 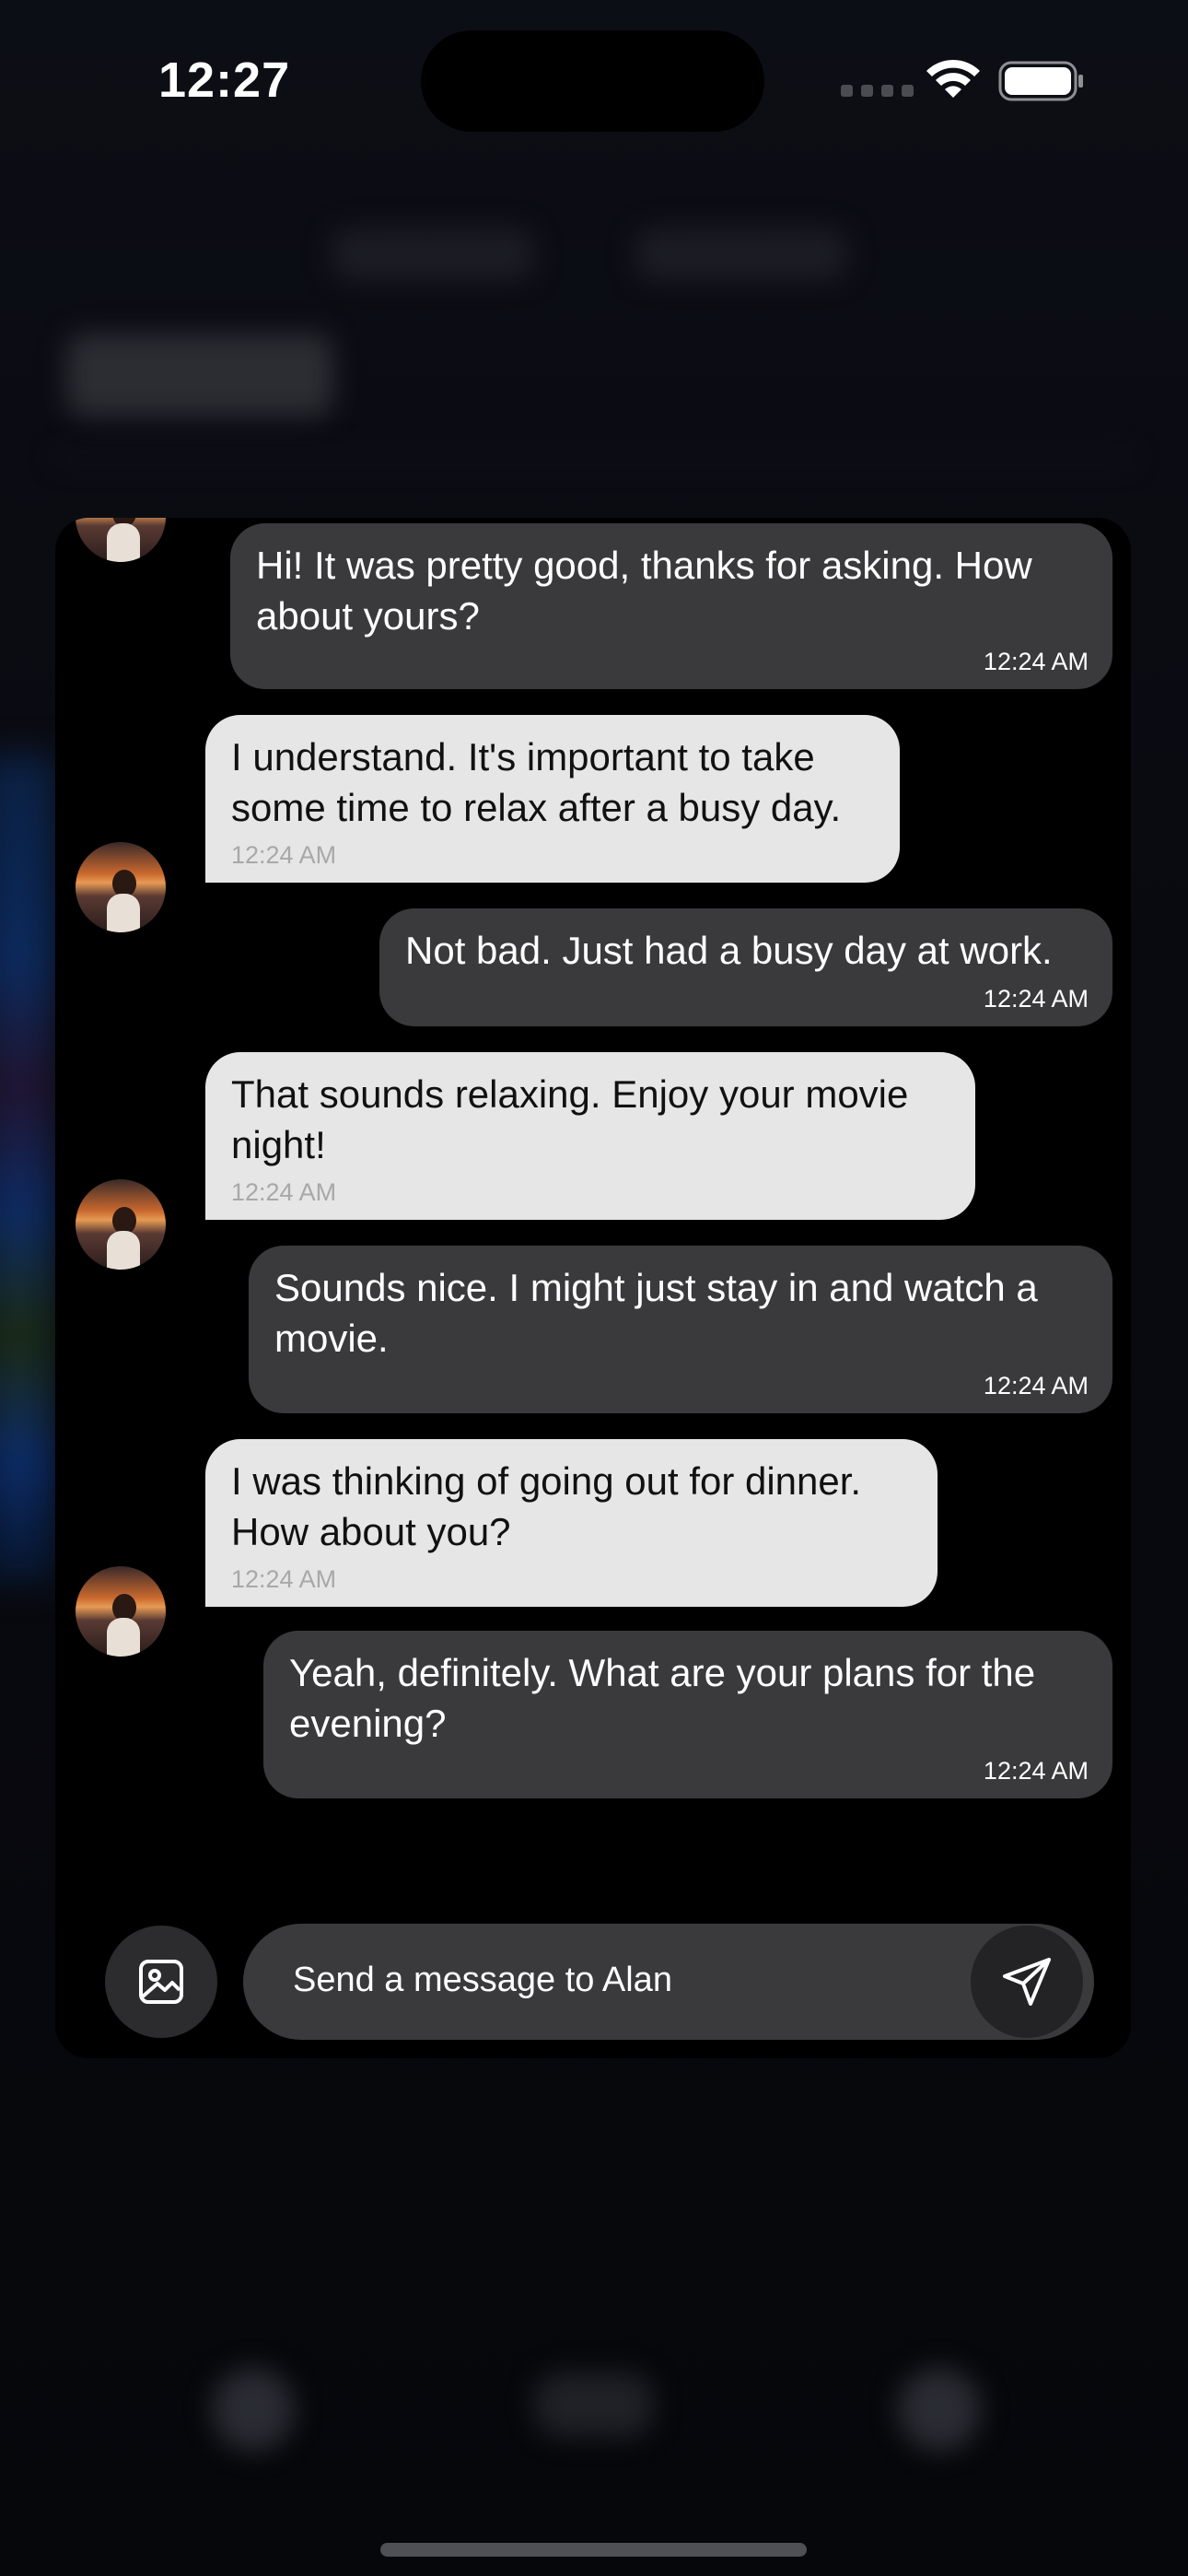 I want to click on image-icon, so click(x=161, y=1982).